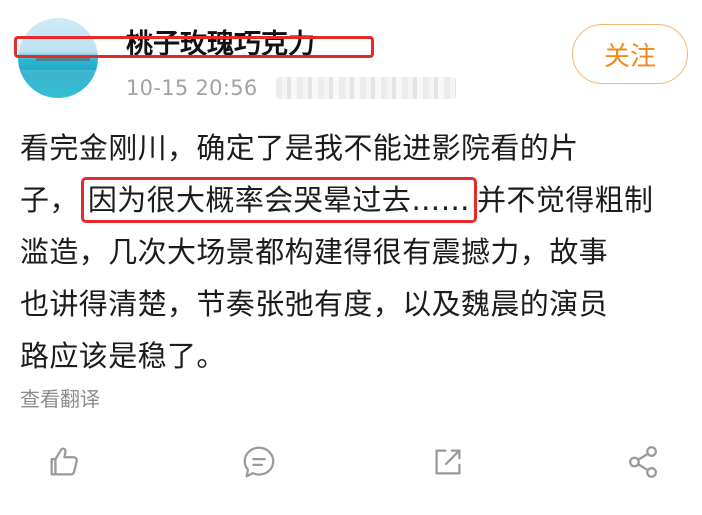  Describe the element at coordinates (314, 252) in the screenshot. I see `body-line-3: 滥造，几次大场景都构建得很有震撼力，故事` at that location.